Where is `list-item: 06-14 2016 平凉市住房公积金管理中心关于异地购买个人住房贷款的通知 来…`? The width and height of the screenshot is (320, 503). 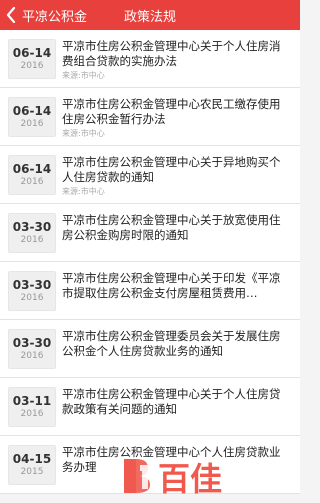
list-item: 06-14 2016 平凉市住房公积金管理中心关于异地购买个人住房贷款的通知 来… is located at coordinates (150, 175).